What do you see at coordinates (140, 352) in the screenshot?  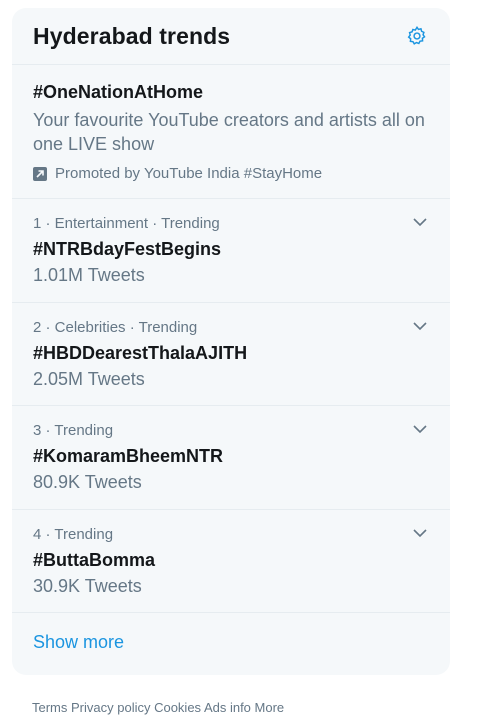 I see `trend-name: #HBDDearestThalaAJITH` at bounding box center [140, 352].